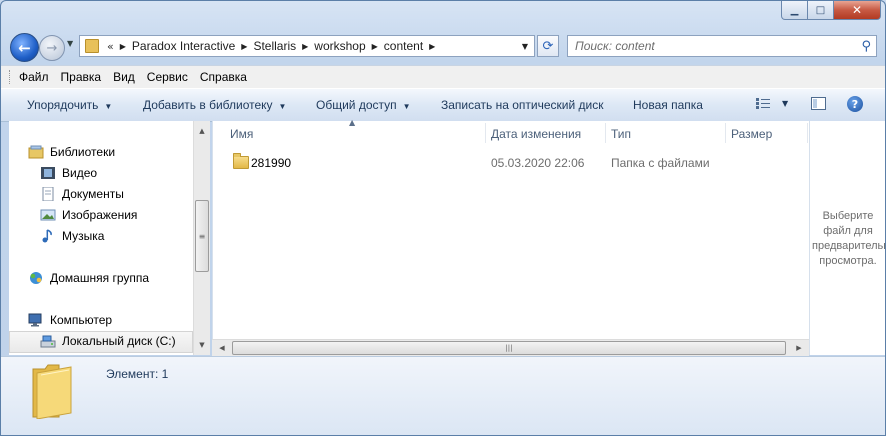  What do you see at coordinates (821, 10) in the screenshot?
I see `maximize-button: □` at bounding box center [821, 10].